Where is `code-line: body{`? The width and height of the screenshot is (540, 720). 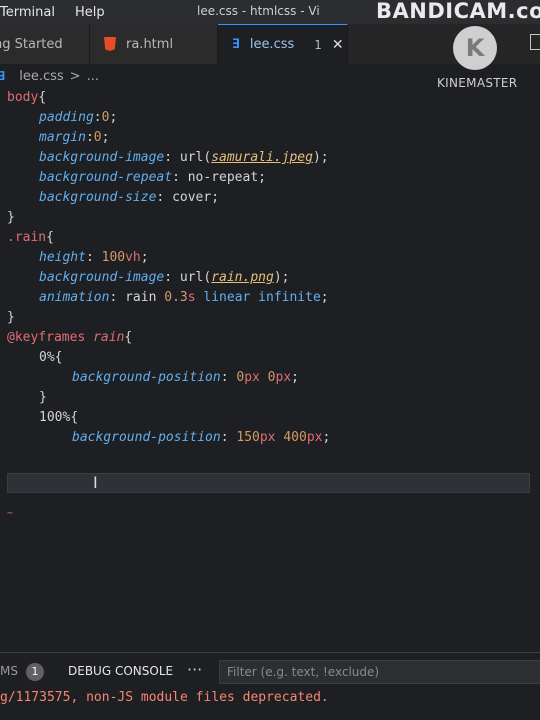
code-line: body{ is located at coordinates (27, 97).